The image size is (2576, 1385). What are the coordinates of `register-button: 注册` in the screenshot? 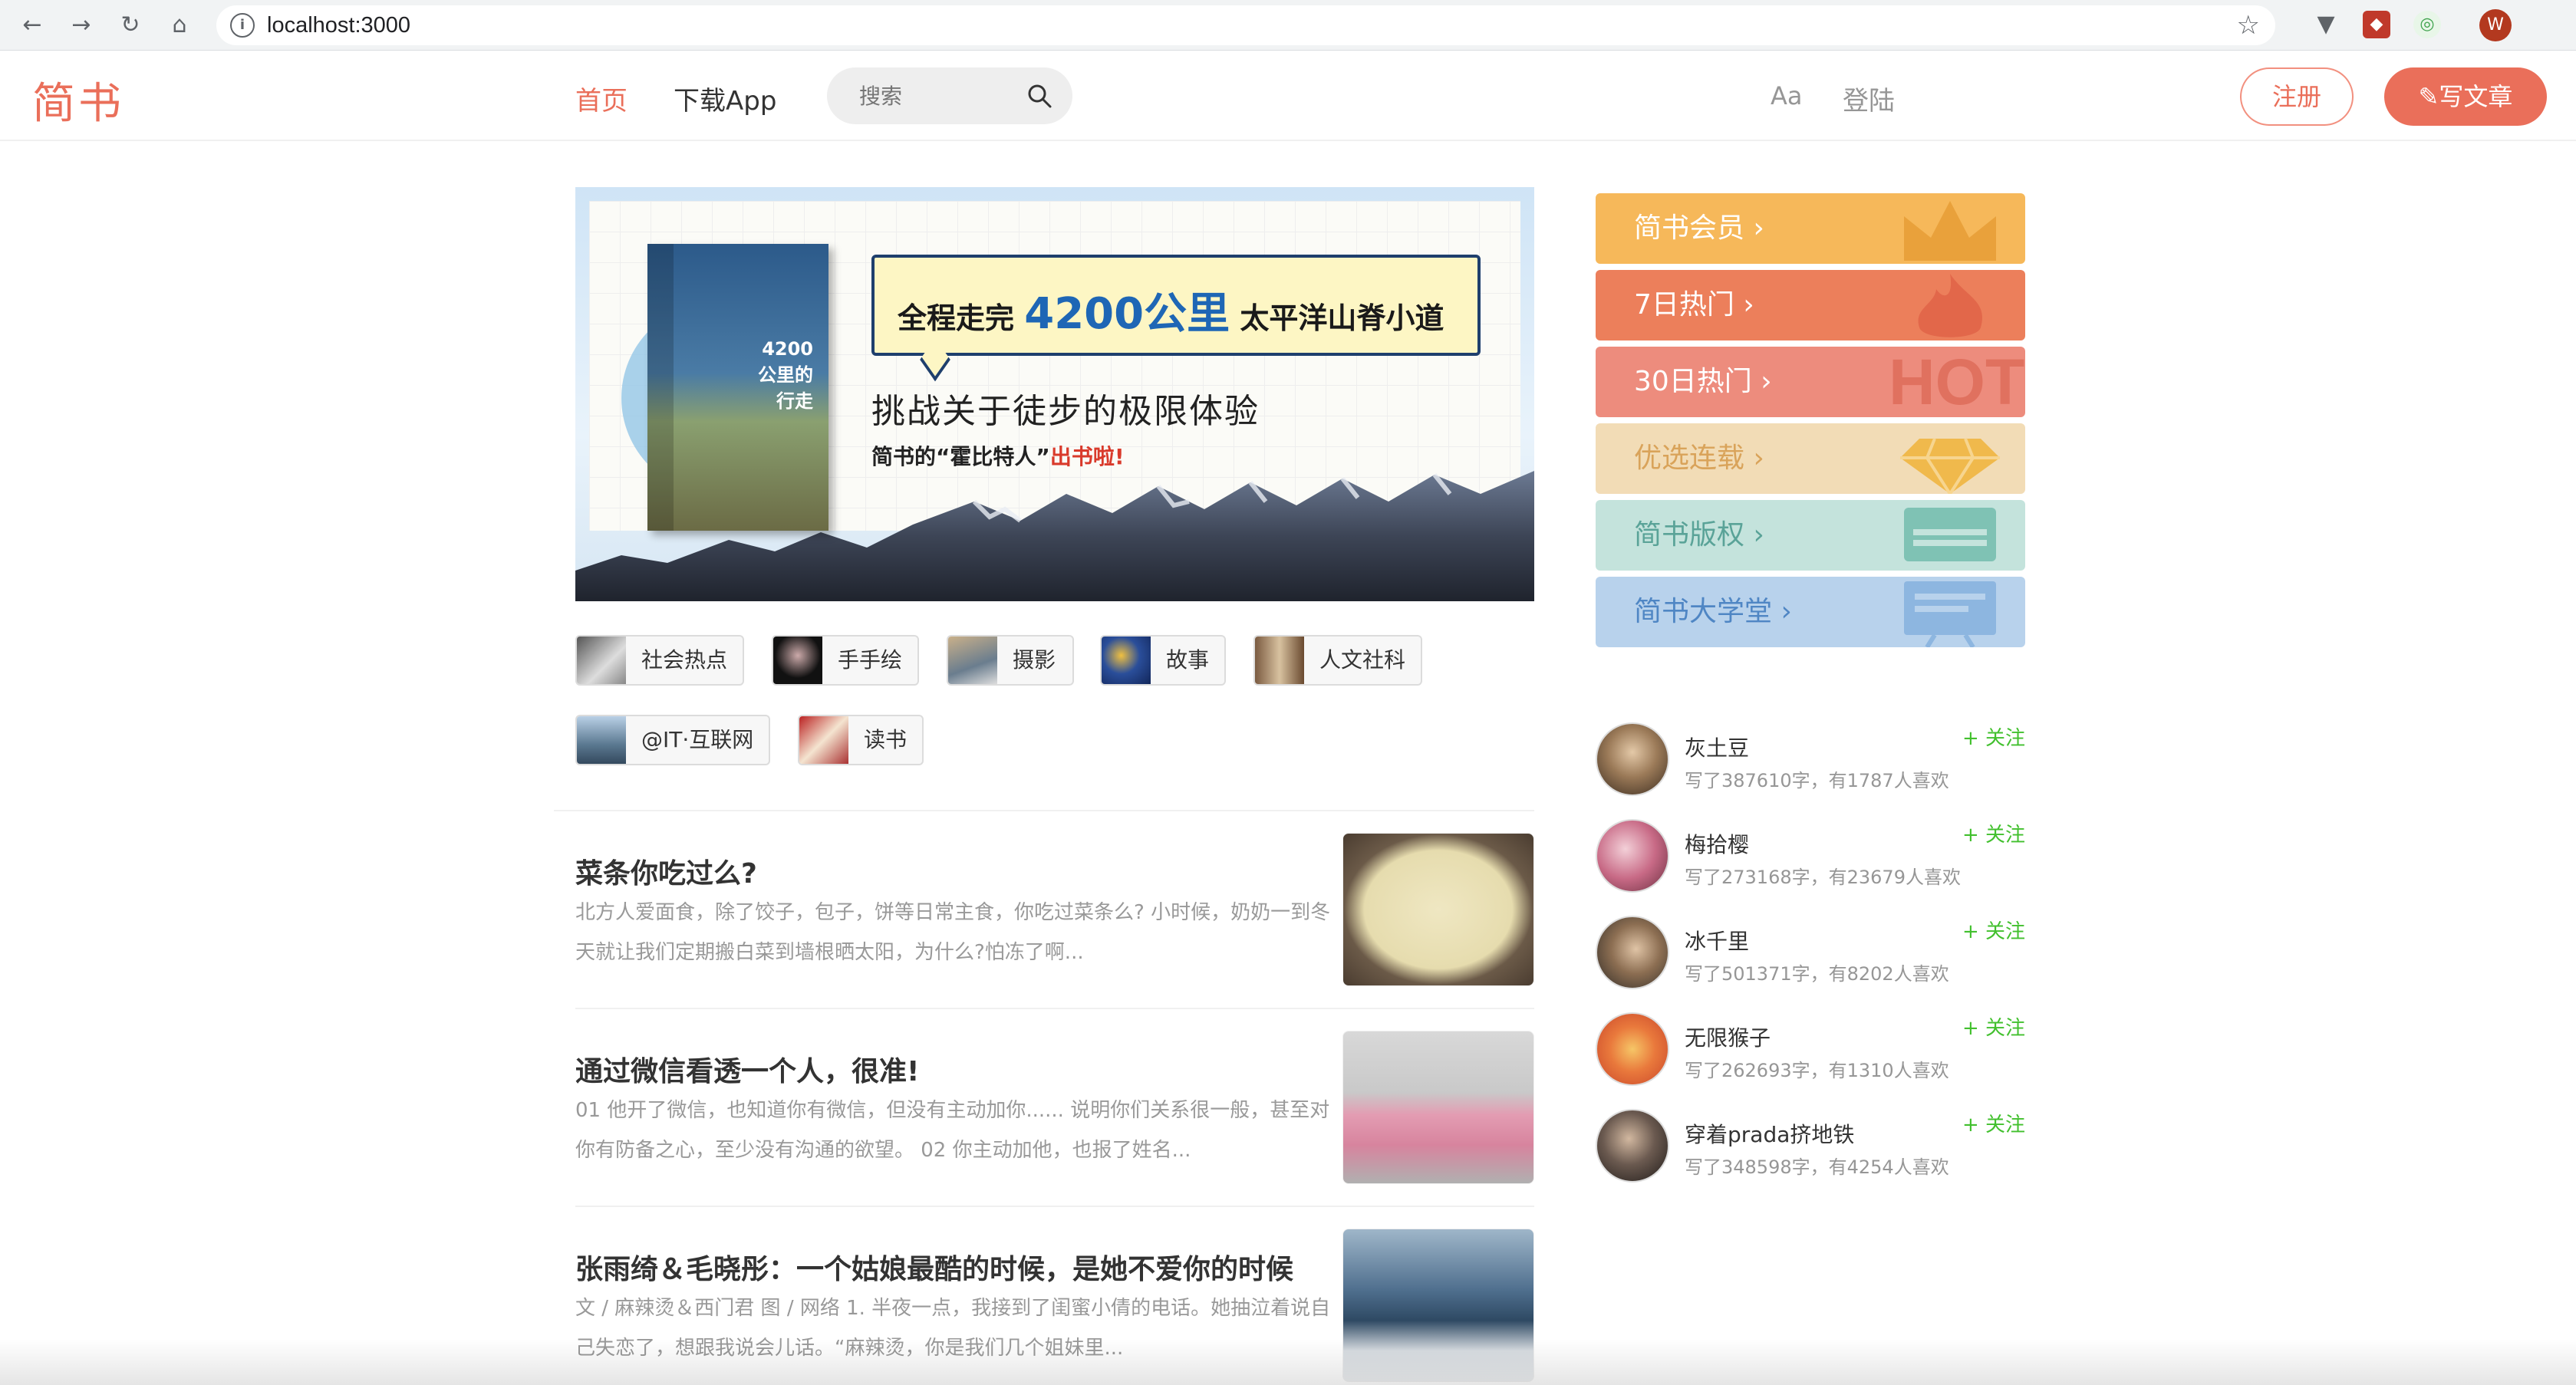 It's located at (2297, 97).